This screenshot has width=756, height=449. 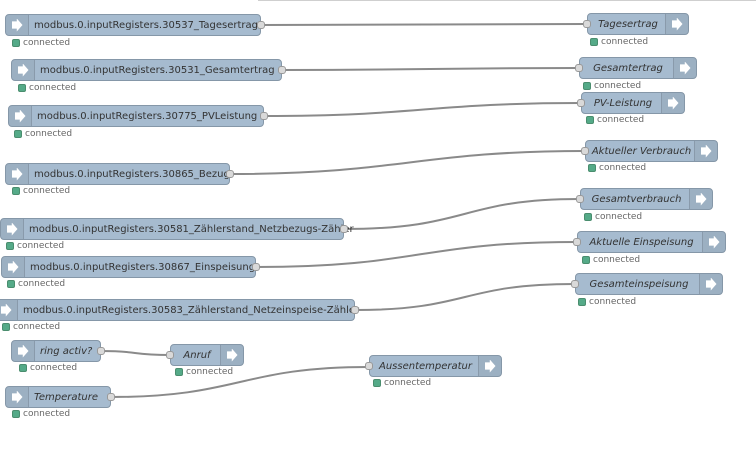 I want to click on output-node-aktuelle-einspeisung: Aktuelle Einspeisung, so click(x=649, y=242).